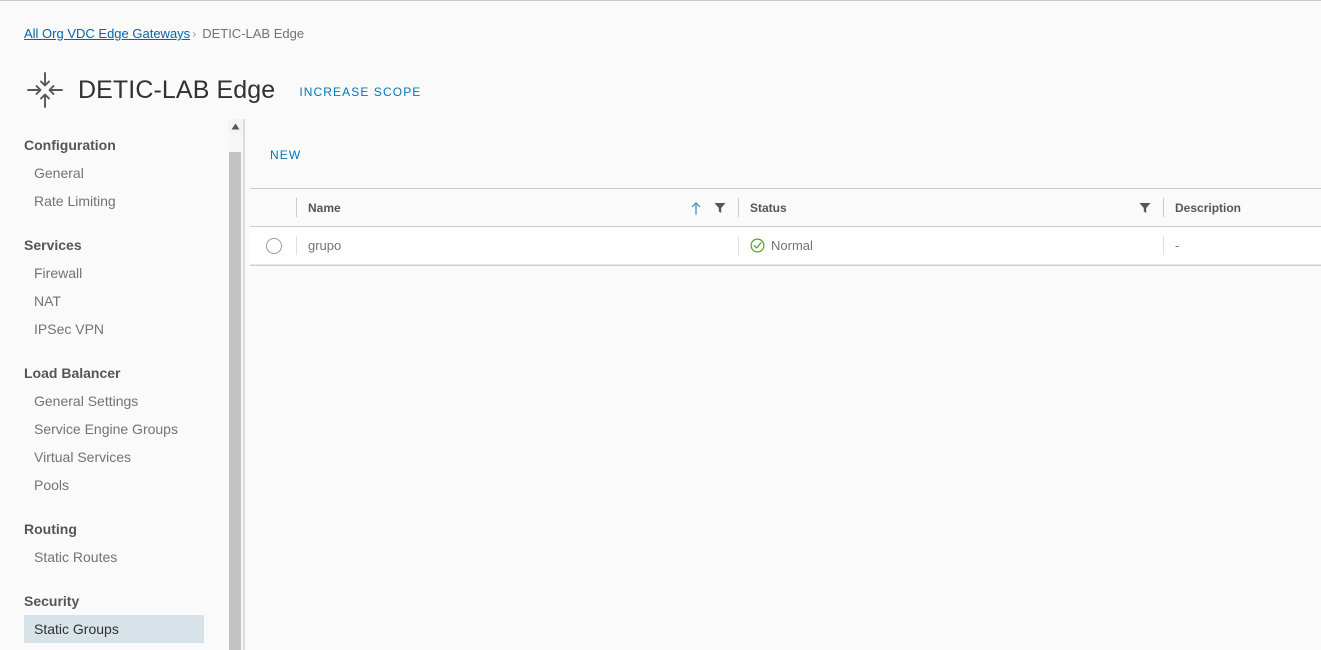  I want to click on sidebar-item-service-engine-groups: Service Engine Groups, so click(114, 429).